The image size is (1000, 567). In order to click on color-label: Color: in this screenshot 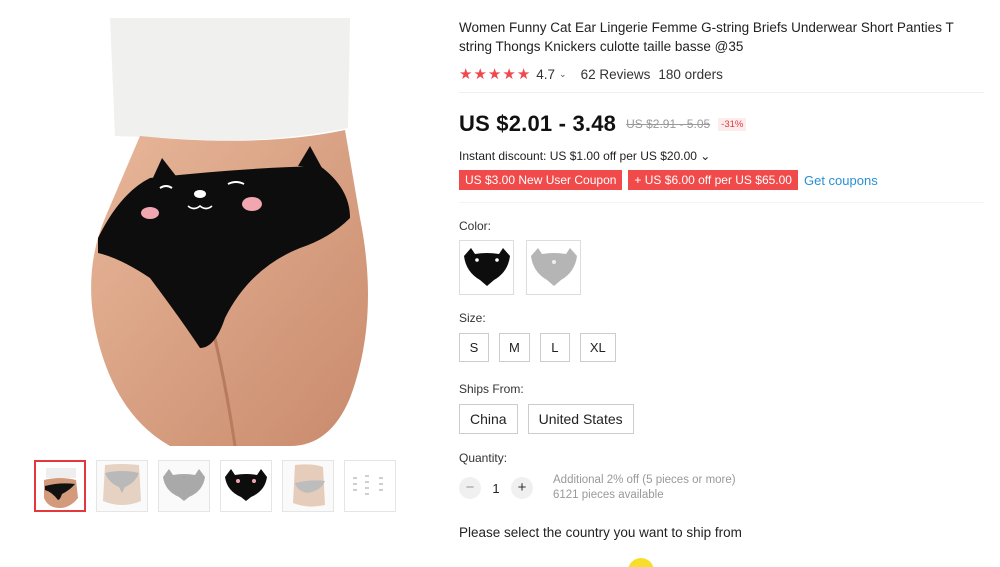, I will do `click(475, 226)`.